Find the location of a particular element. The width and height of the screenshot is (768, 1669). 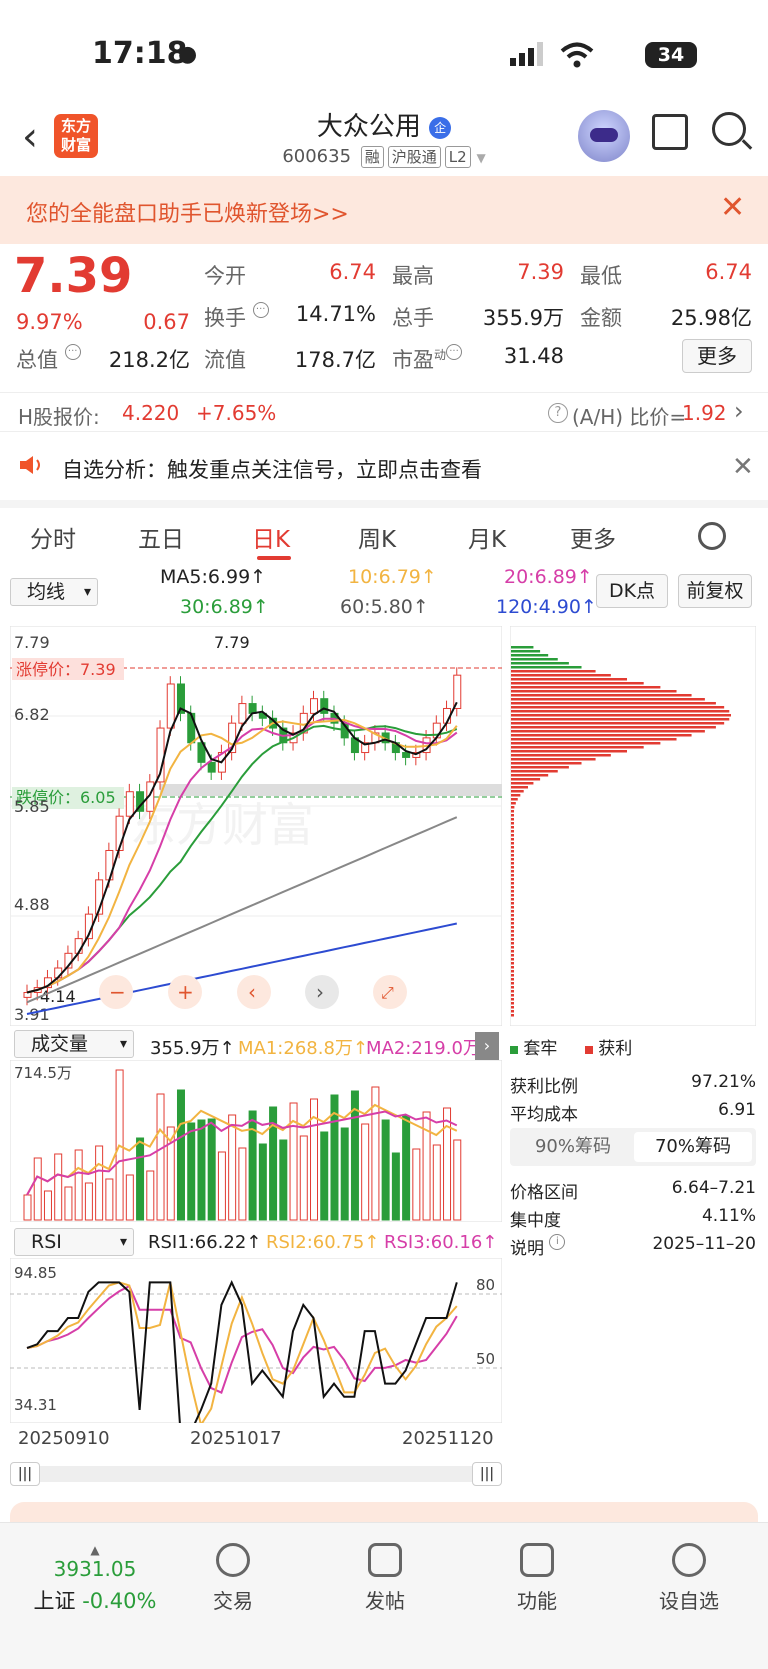

seg-70: 70%筹码 is located at coordinates (693, 1147).